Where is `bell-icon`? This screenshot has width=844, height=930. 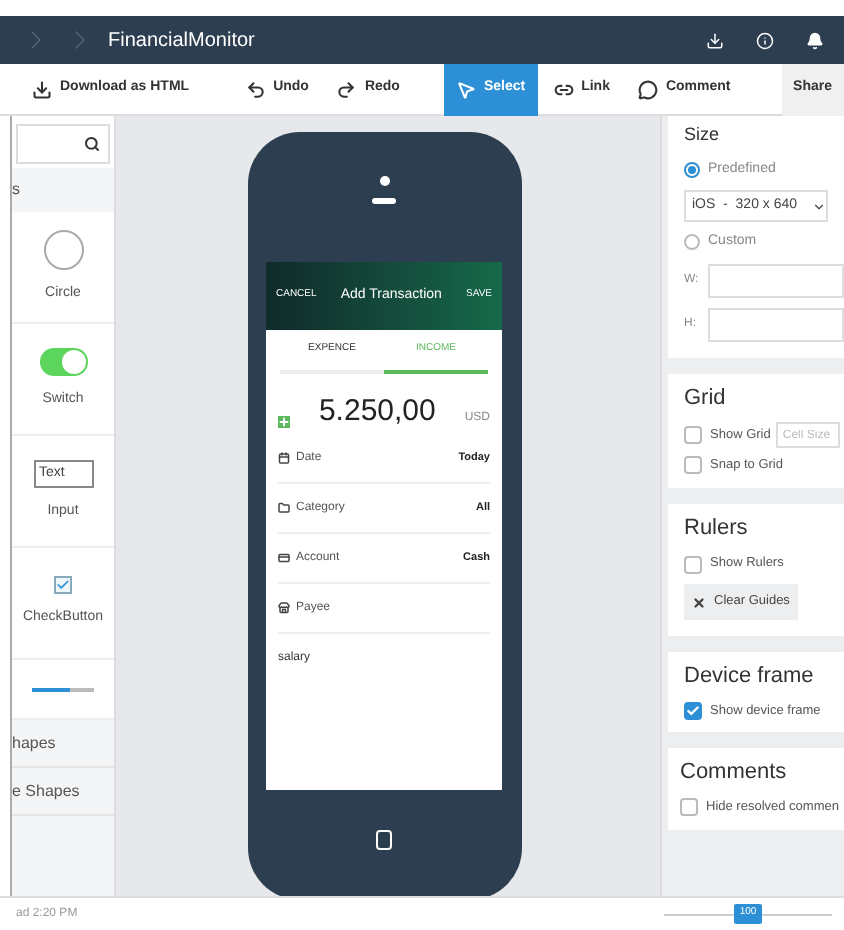 bell-icon is located at coordinates (815, 40).